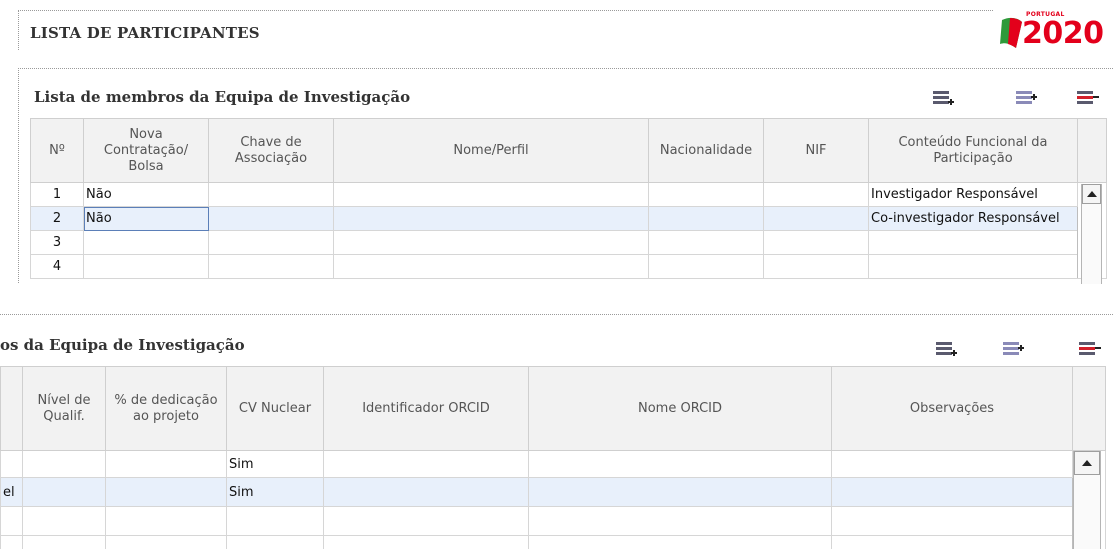  I want to click on cell-number: 1, so click(57, 194).